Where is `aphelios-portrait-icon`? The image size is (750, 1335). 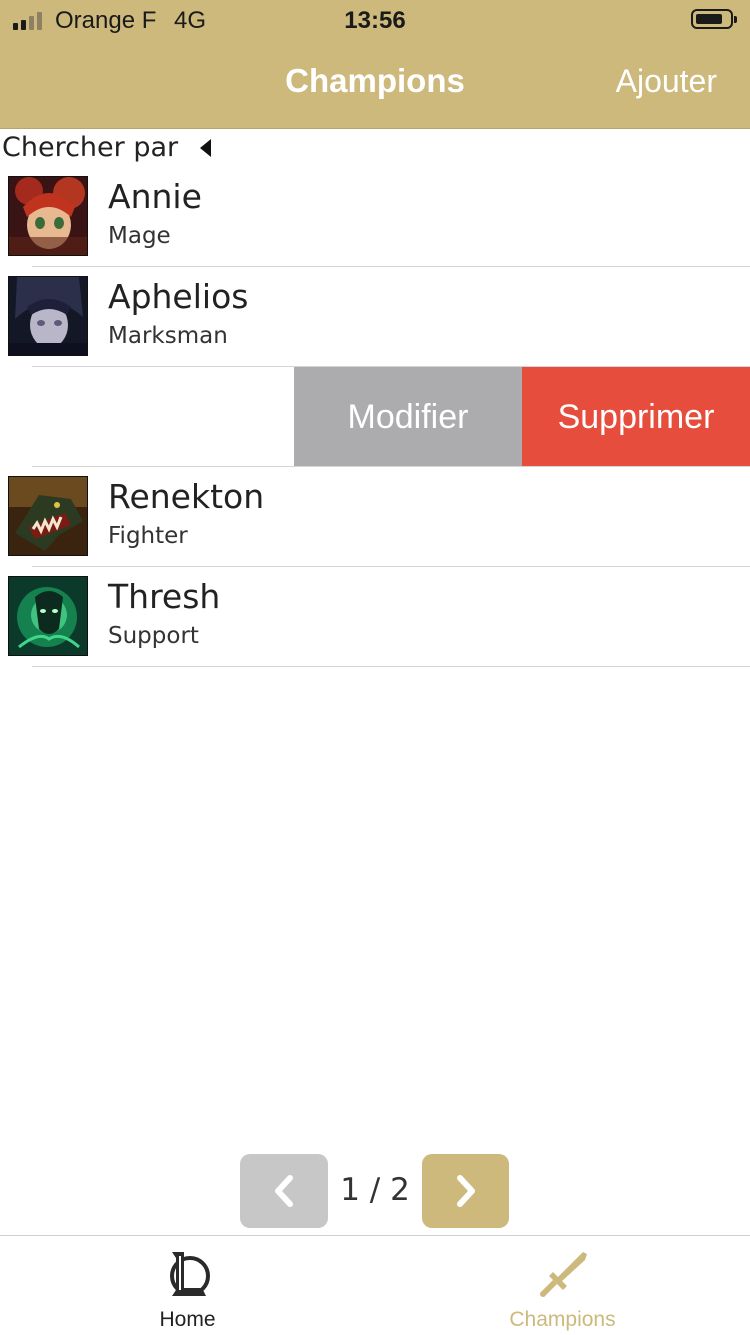 aphelios-portrait-icon is located at coordinates (48, 316).